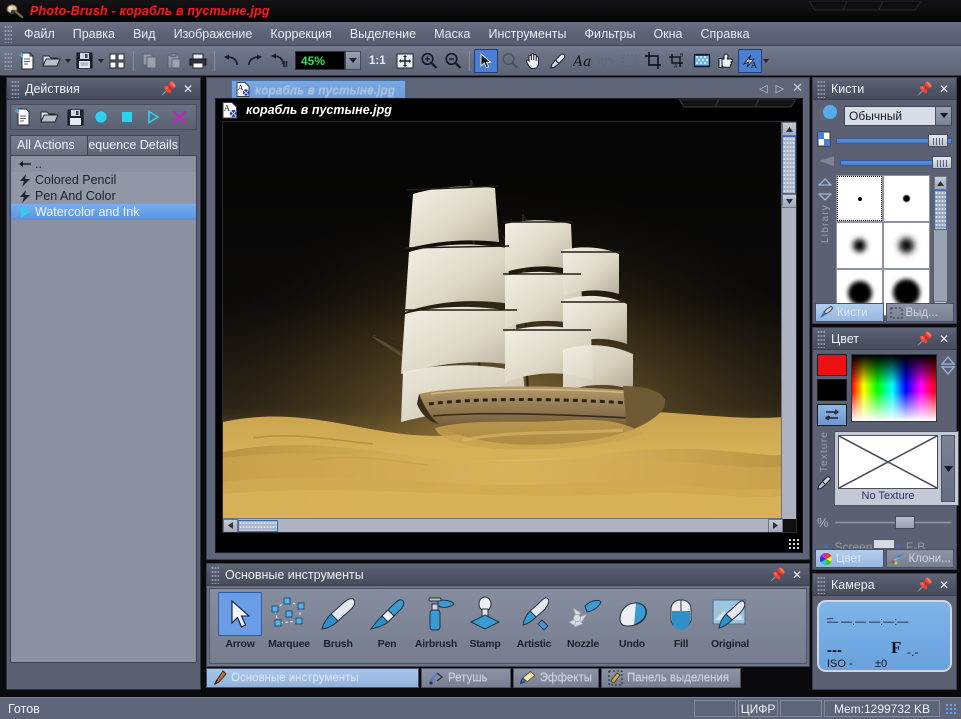  Describe the element at coordinates (940, 210) in the screenshot. I see `brush-scroll-thumb` at that location.